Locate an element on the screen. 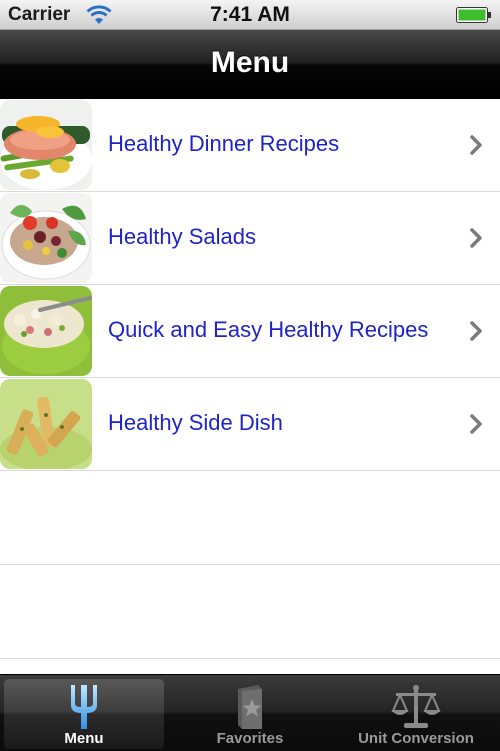 The width and height of the screenshot is (500, 751). tab-favorites: Favorites is located at coordinates (250, 714).